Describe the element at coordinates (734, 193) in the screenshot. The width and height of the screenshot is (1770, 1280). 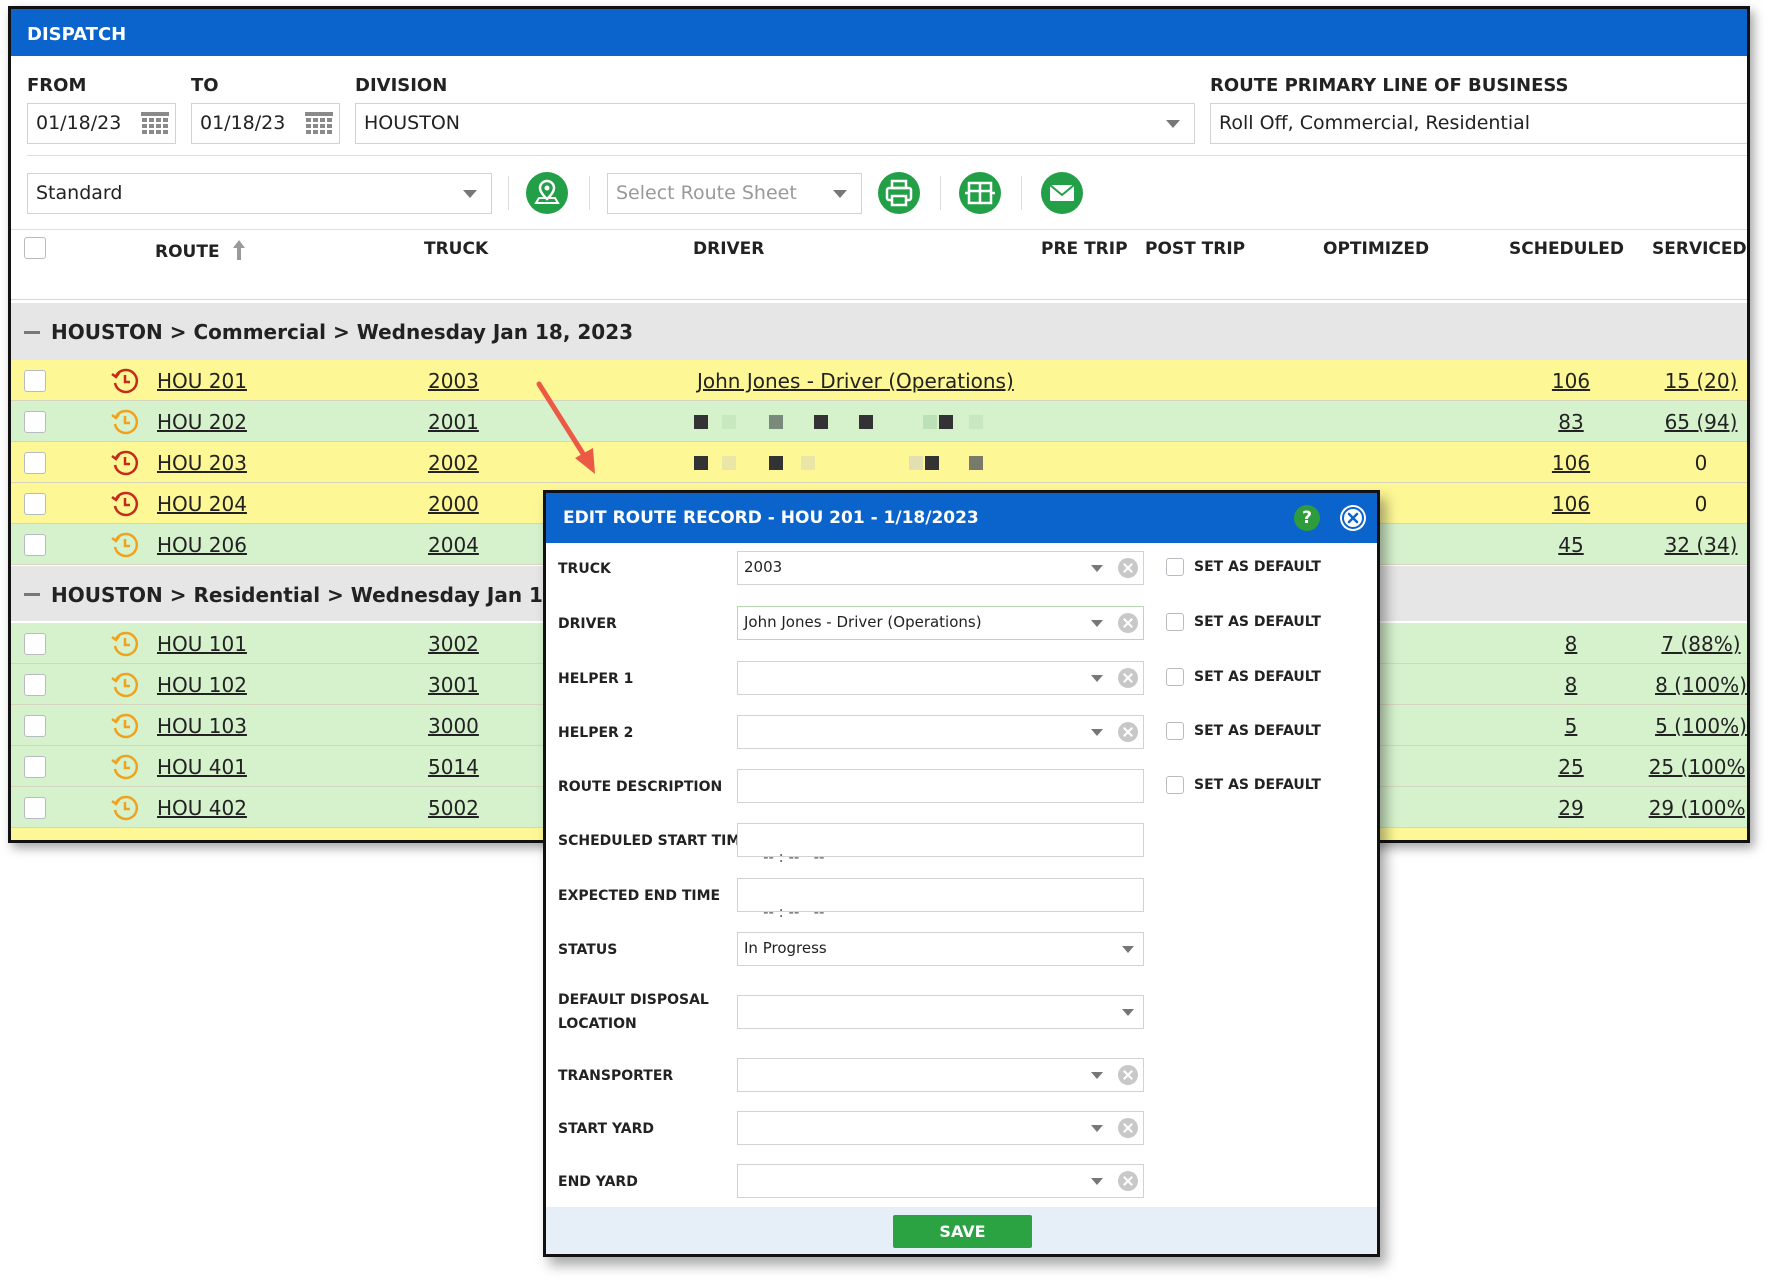
I see `route-sheet-select: Select Route Sheet` at that location.